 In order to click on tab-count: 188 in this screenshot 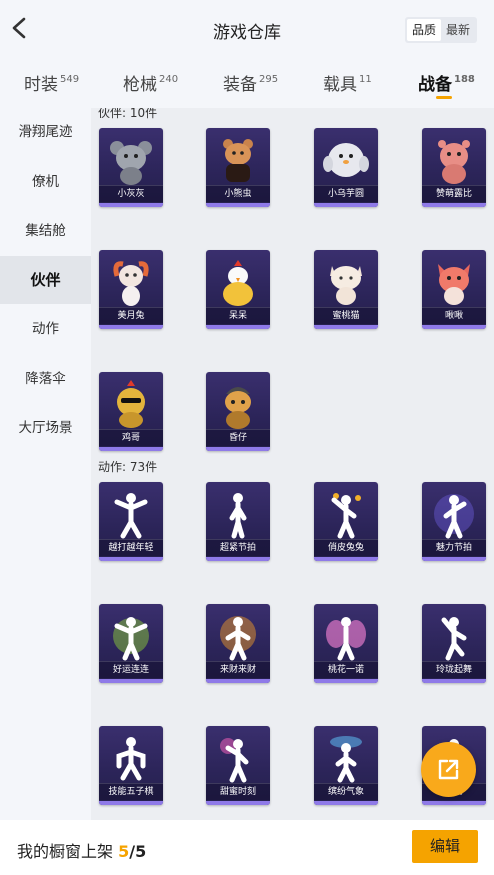, I will do `click(464, 79)`.